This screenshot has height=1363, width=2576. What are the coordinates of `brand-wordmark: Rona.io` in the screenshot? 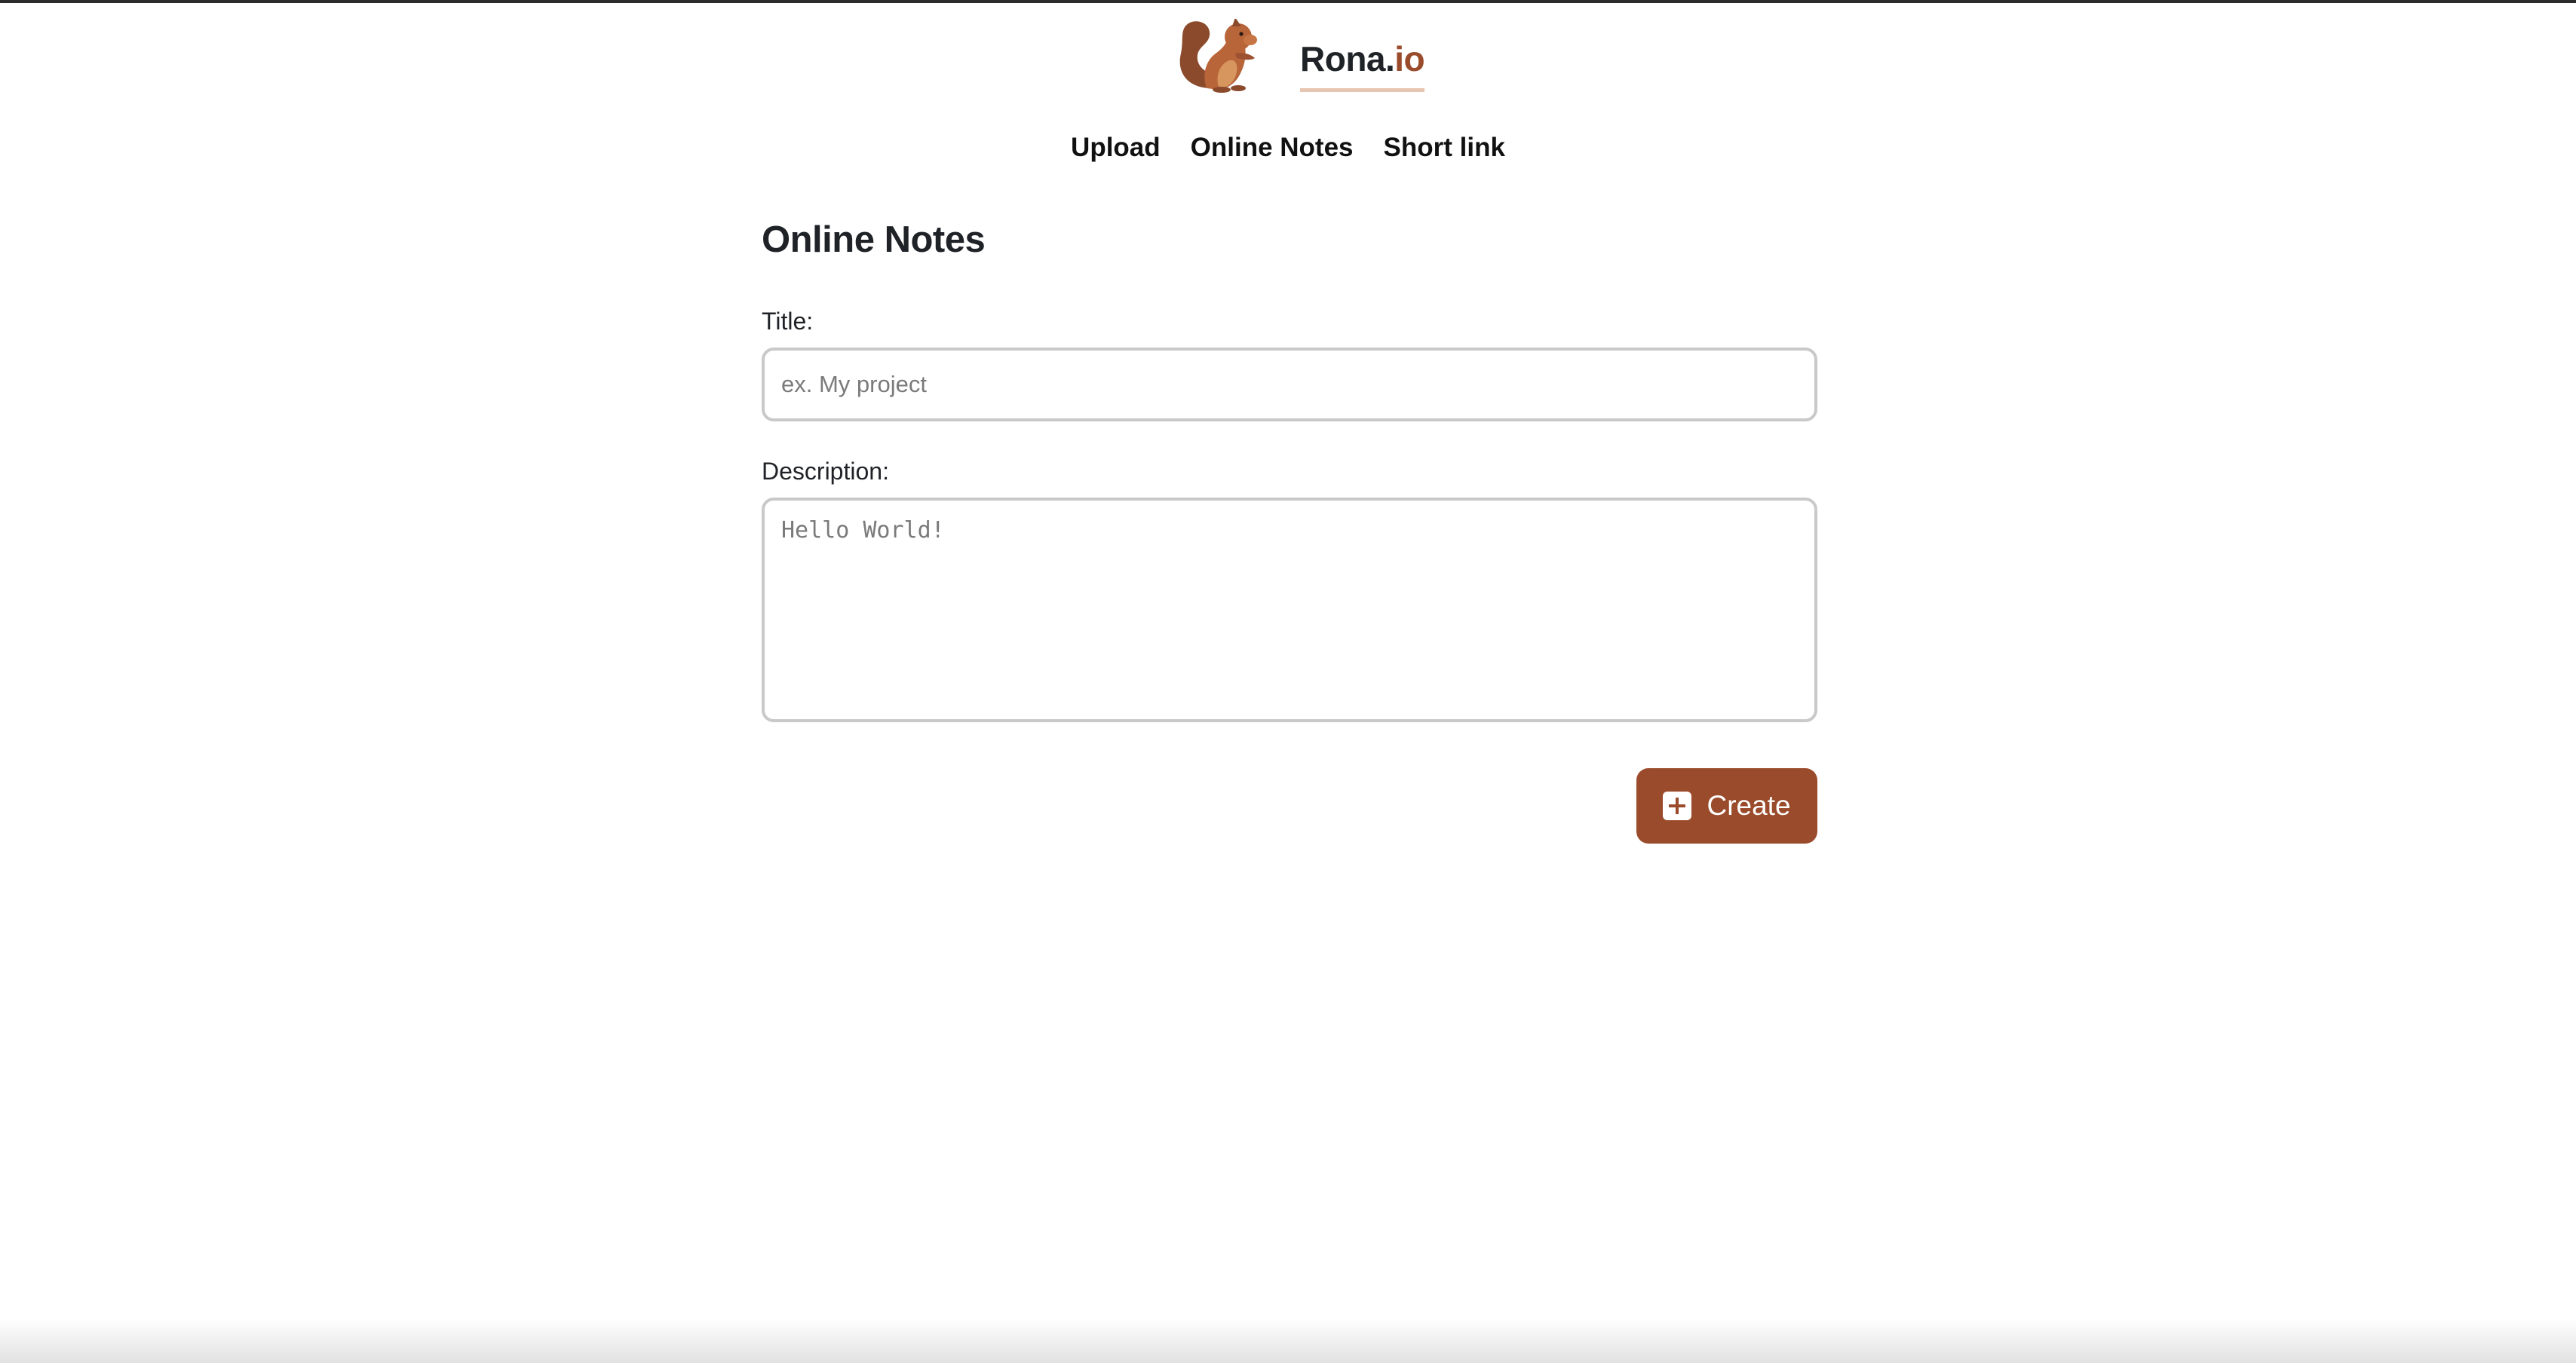 It's located at (1362, 65).